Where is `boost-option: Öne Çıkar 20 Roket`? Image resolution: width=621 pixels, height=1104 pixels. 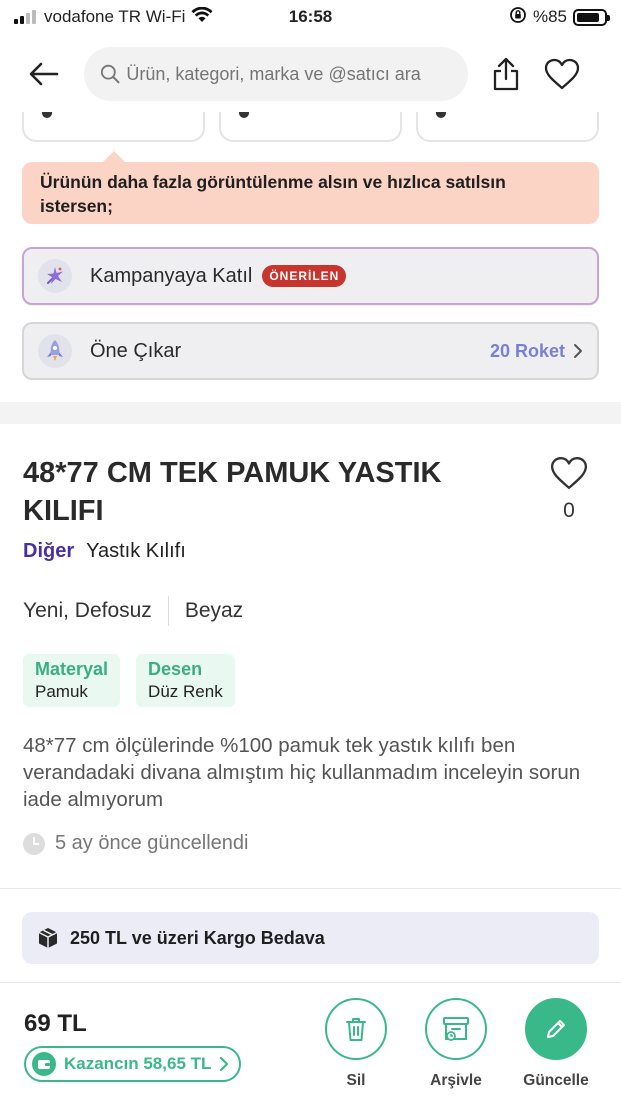
boost-option: Öne Çıkar 20 Roket is located at coordinates (310, 351).